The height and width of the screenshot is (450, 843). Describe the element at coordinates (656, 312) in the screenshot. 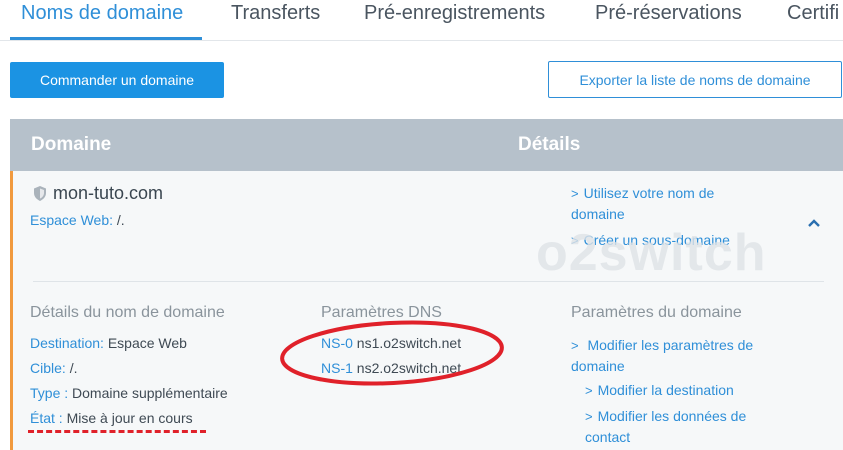

I see `domain-params-title: Paramètres du domaine` at that location.